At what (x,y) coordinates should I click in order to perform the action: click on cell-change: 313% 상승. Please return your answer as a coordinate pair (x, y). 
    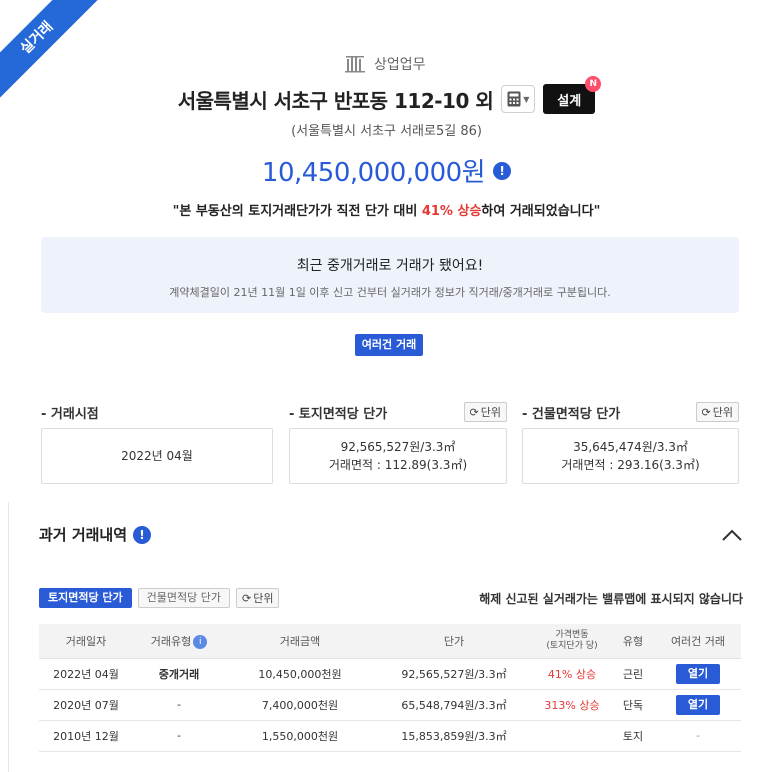
    Looking at the image, I should click on (572, 705).